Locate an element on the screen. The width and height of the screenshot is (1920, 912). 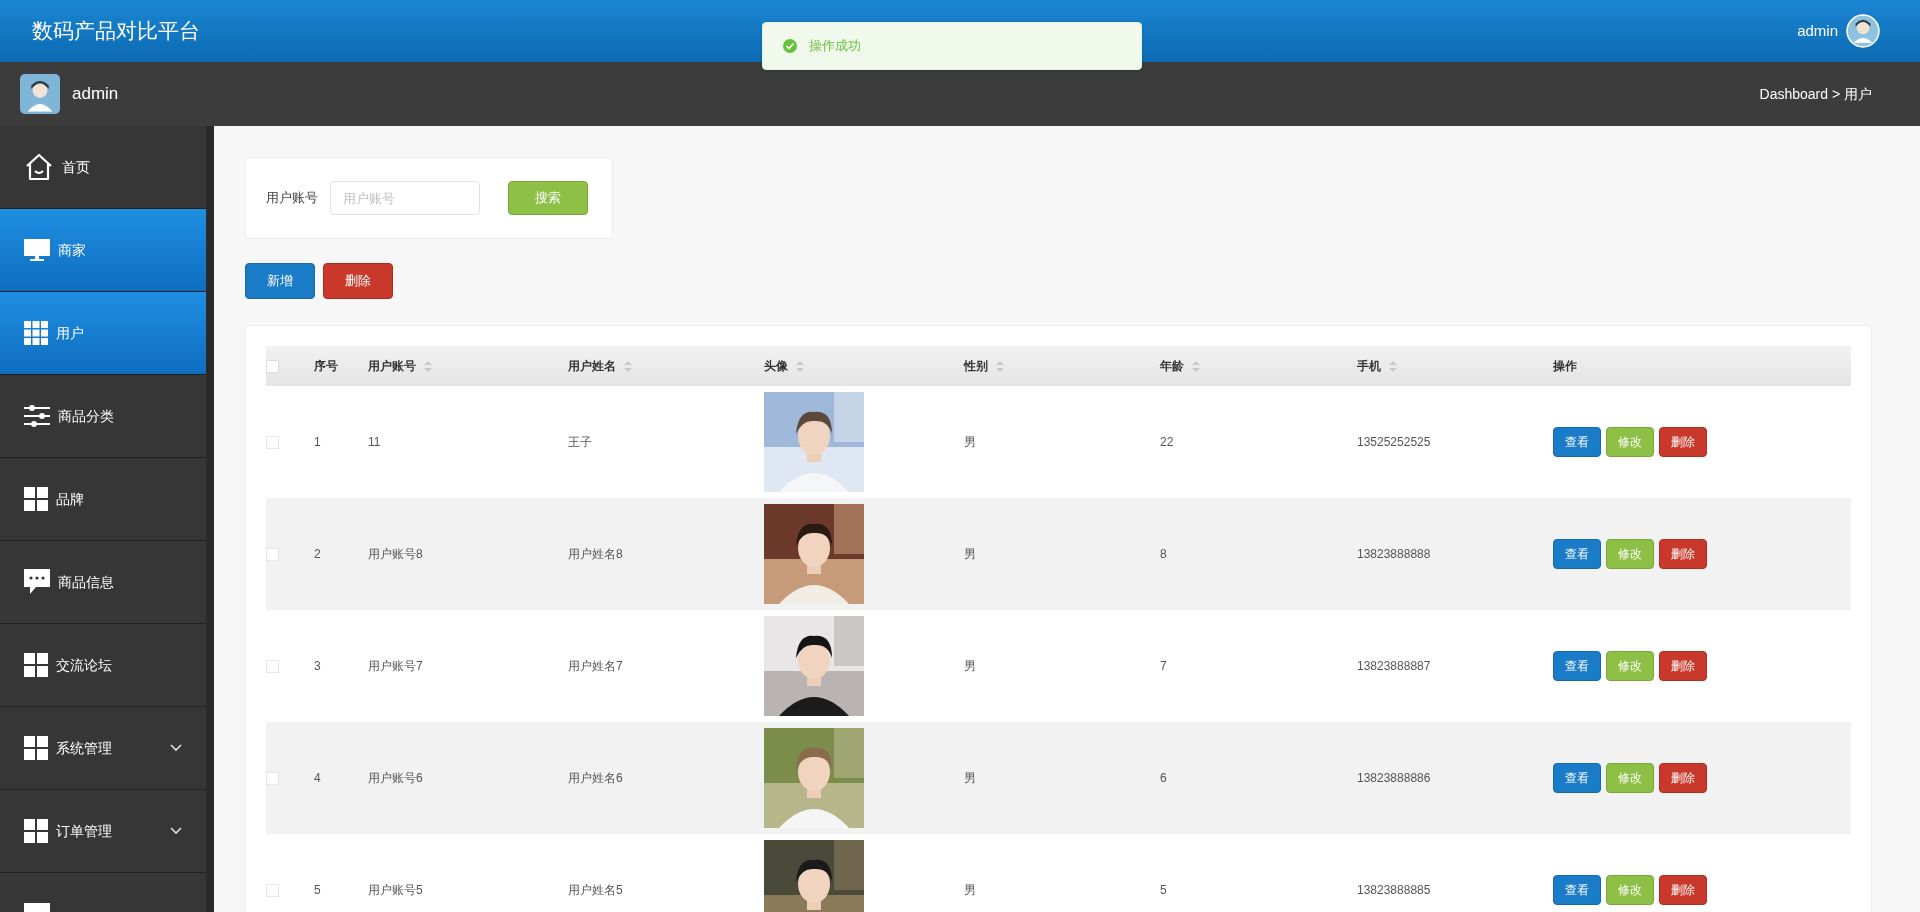
column-header: 用户姓名 is located at coordinates (658, 366).